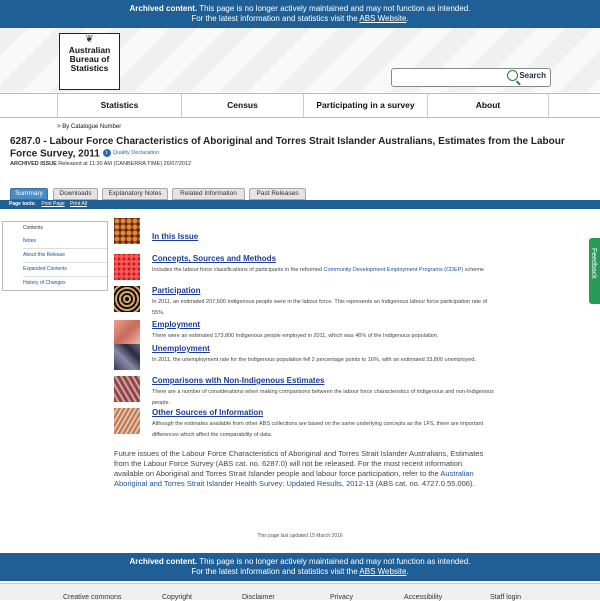 Image resolution: width=600 pixels, height=601 pixels. What do you see at coordinates (65, 284) in the screenshot?
I see `sidebar-item-history: History of Changes` at bounding box center [65, 284].